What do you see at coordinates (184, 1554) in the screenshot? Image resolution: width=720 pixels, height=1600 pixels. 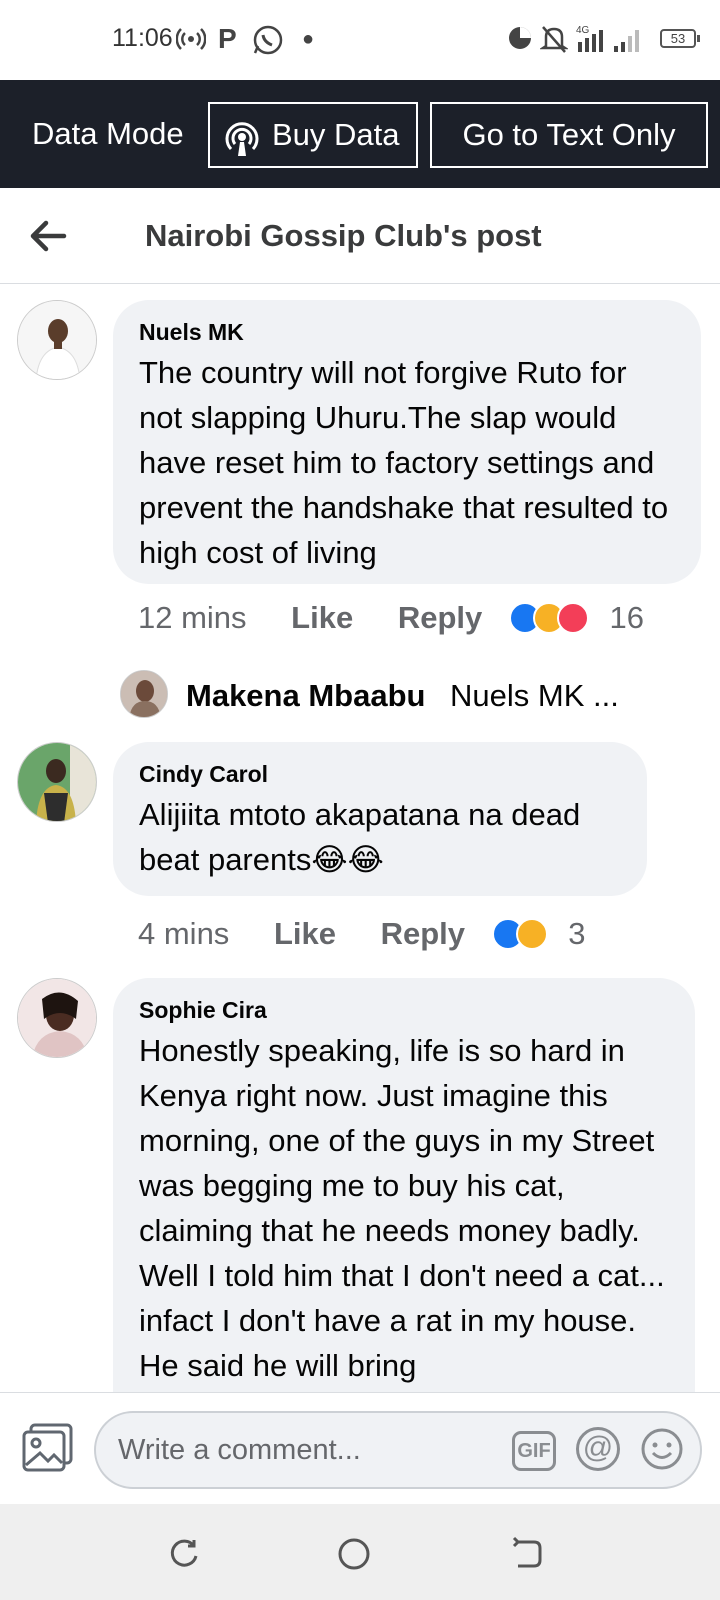 I see `recent-apps-icon` at bounding box center [184, 1554].